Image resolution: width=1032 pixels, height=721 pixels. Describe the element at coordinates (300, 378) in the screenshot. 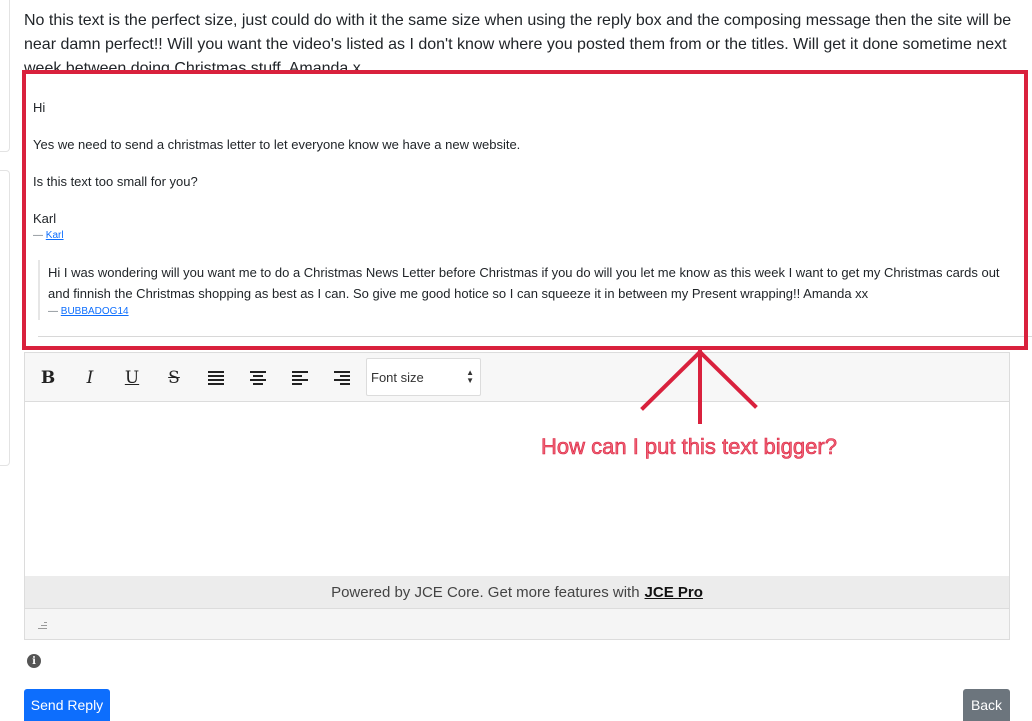

I see `align-left-icon` at that location.